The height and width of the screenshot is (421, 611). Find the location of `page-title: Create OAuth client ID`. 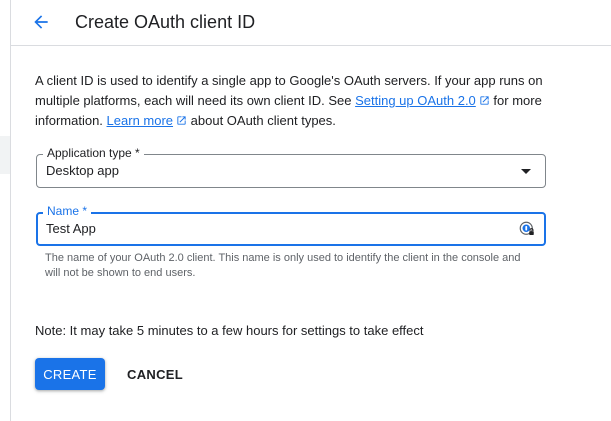

page-title: Create OAuth client ID is located at coordinates (165, 22).